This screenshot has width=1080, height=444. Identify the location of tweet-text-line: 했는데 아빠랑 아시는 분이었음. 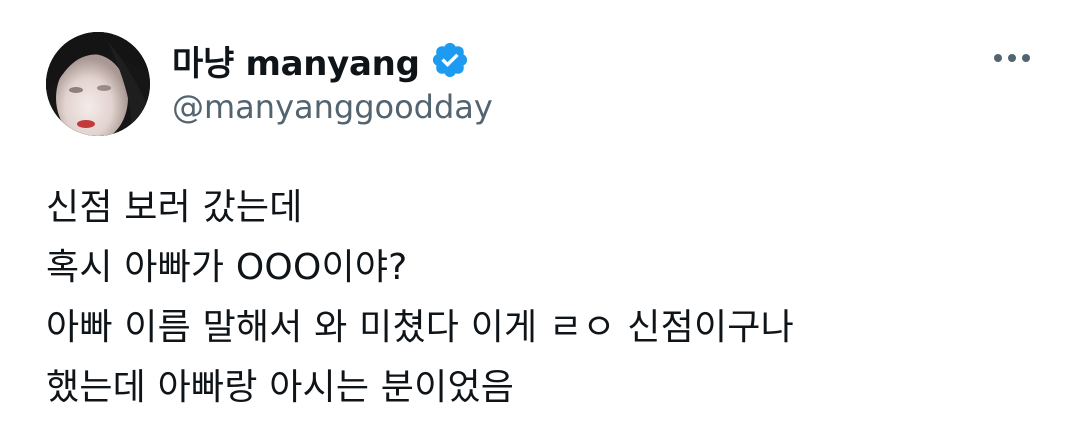
(280, 387).